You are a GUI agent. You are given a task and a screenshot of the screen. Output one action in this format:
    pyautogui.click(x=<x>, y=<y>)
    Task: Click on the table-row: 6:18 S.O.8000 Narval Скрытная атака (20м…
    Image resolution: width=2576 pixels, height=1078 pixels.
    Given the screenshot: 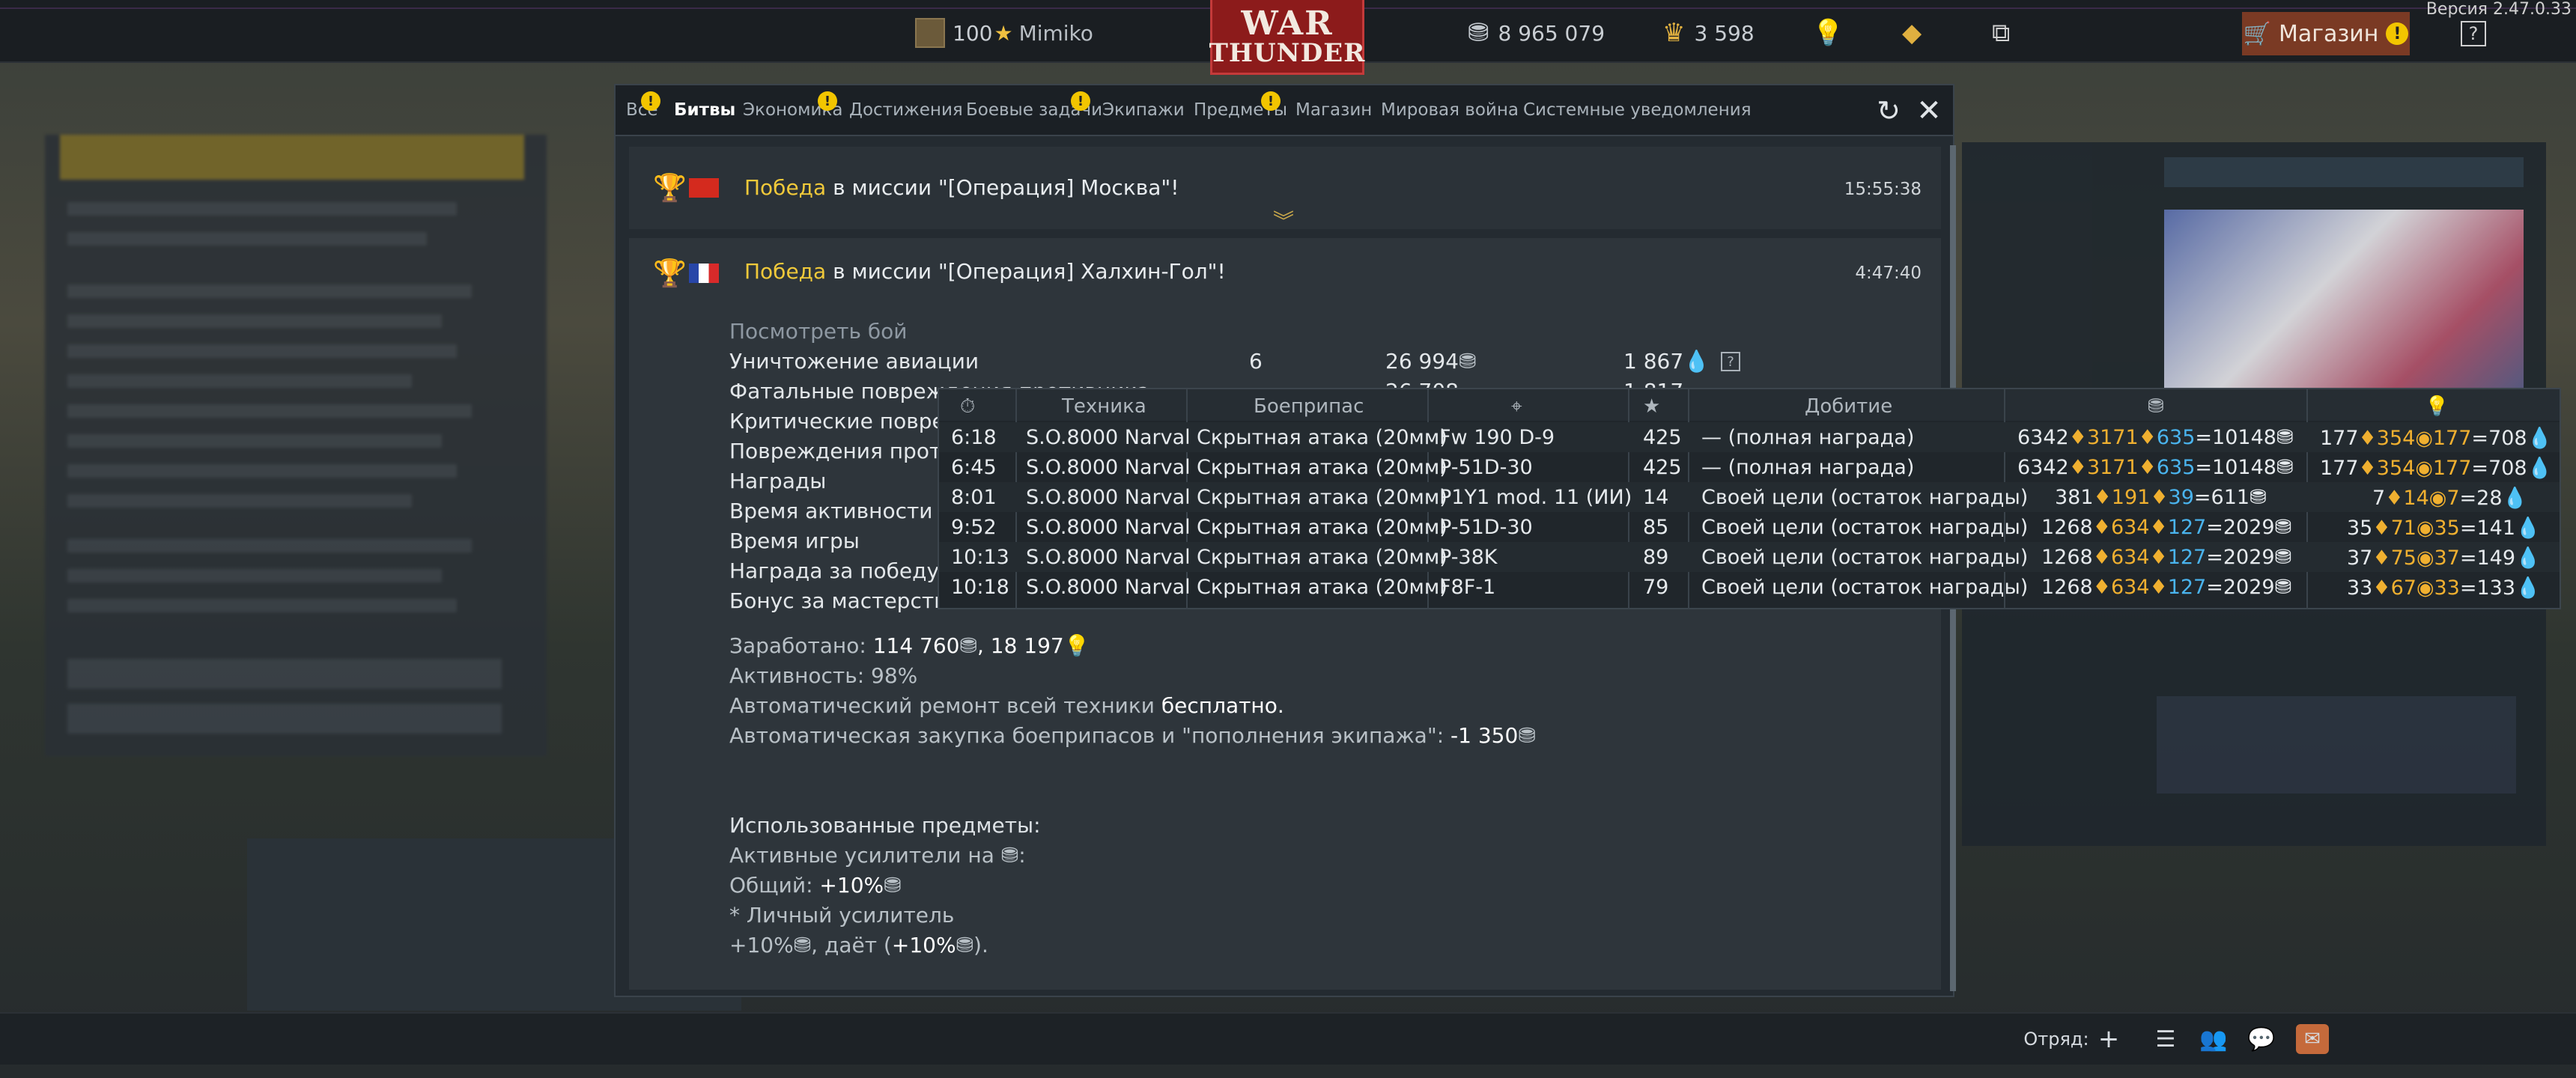 What is the action you would take?
    pyautogui.click(x=1749, y=437)
    